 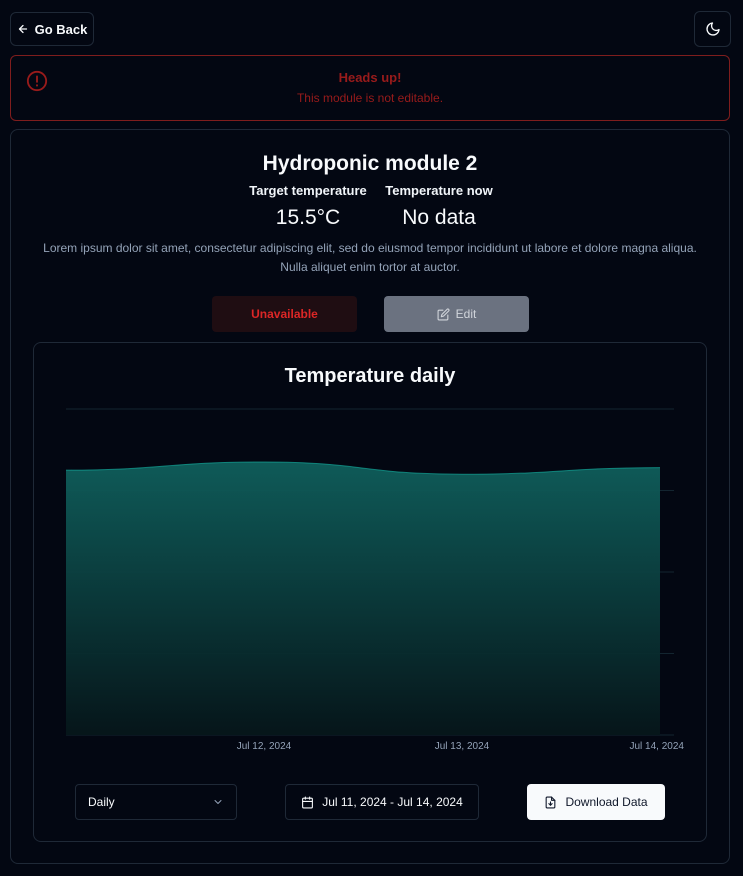 I want to click on file-download-icon, so click(x=551, y=802).